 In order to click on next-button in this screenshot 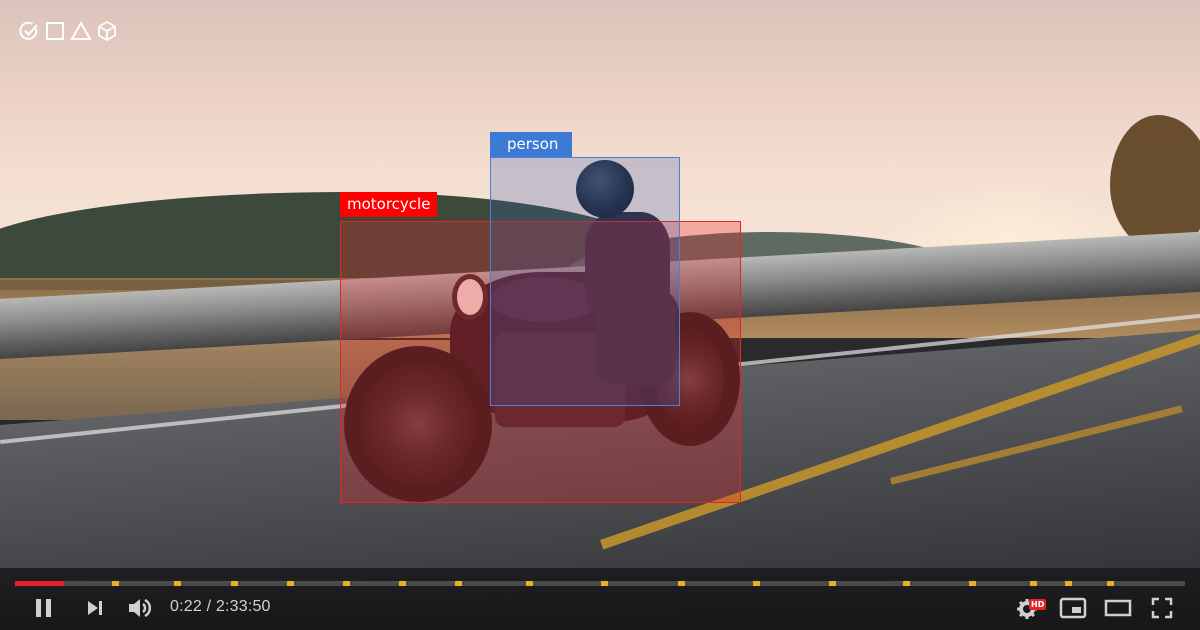, I will do `click(96, 608)`.